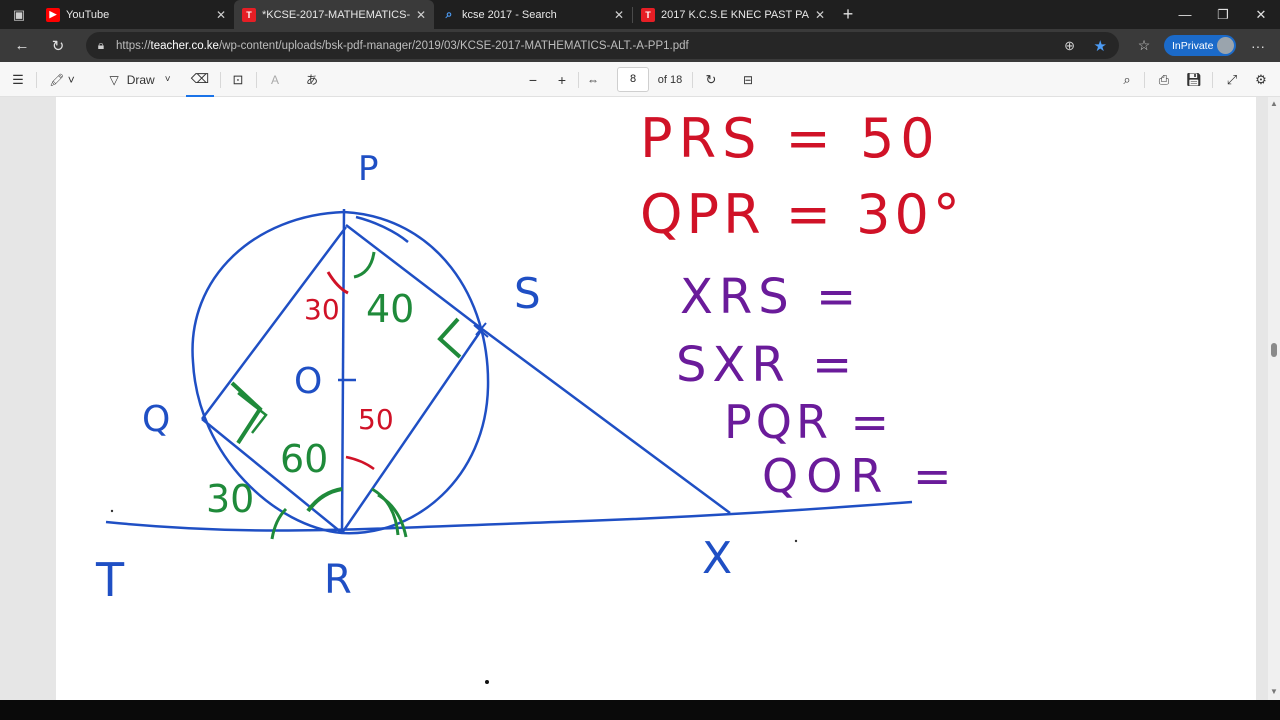 The width and height of the screenshot is (1280, 720). What do you see at coordinates (533, 79) in the screenshot?
I see `zoom-out-icon: −` at bounding box center [533, 79].